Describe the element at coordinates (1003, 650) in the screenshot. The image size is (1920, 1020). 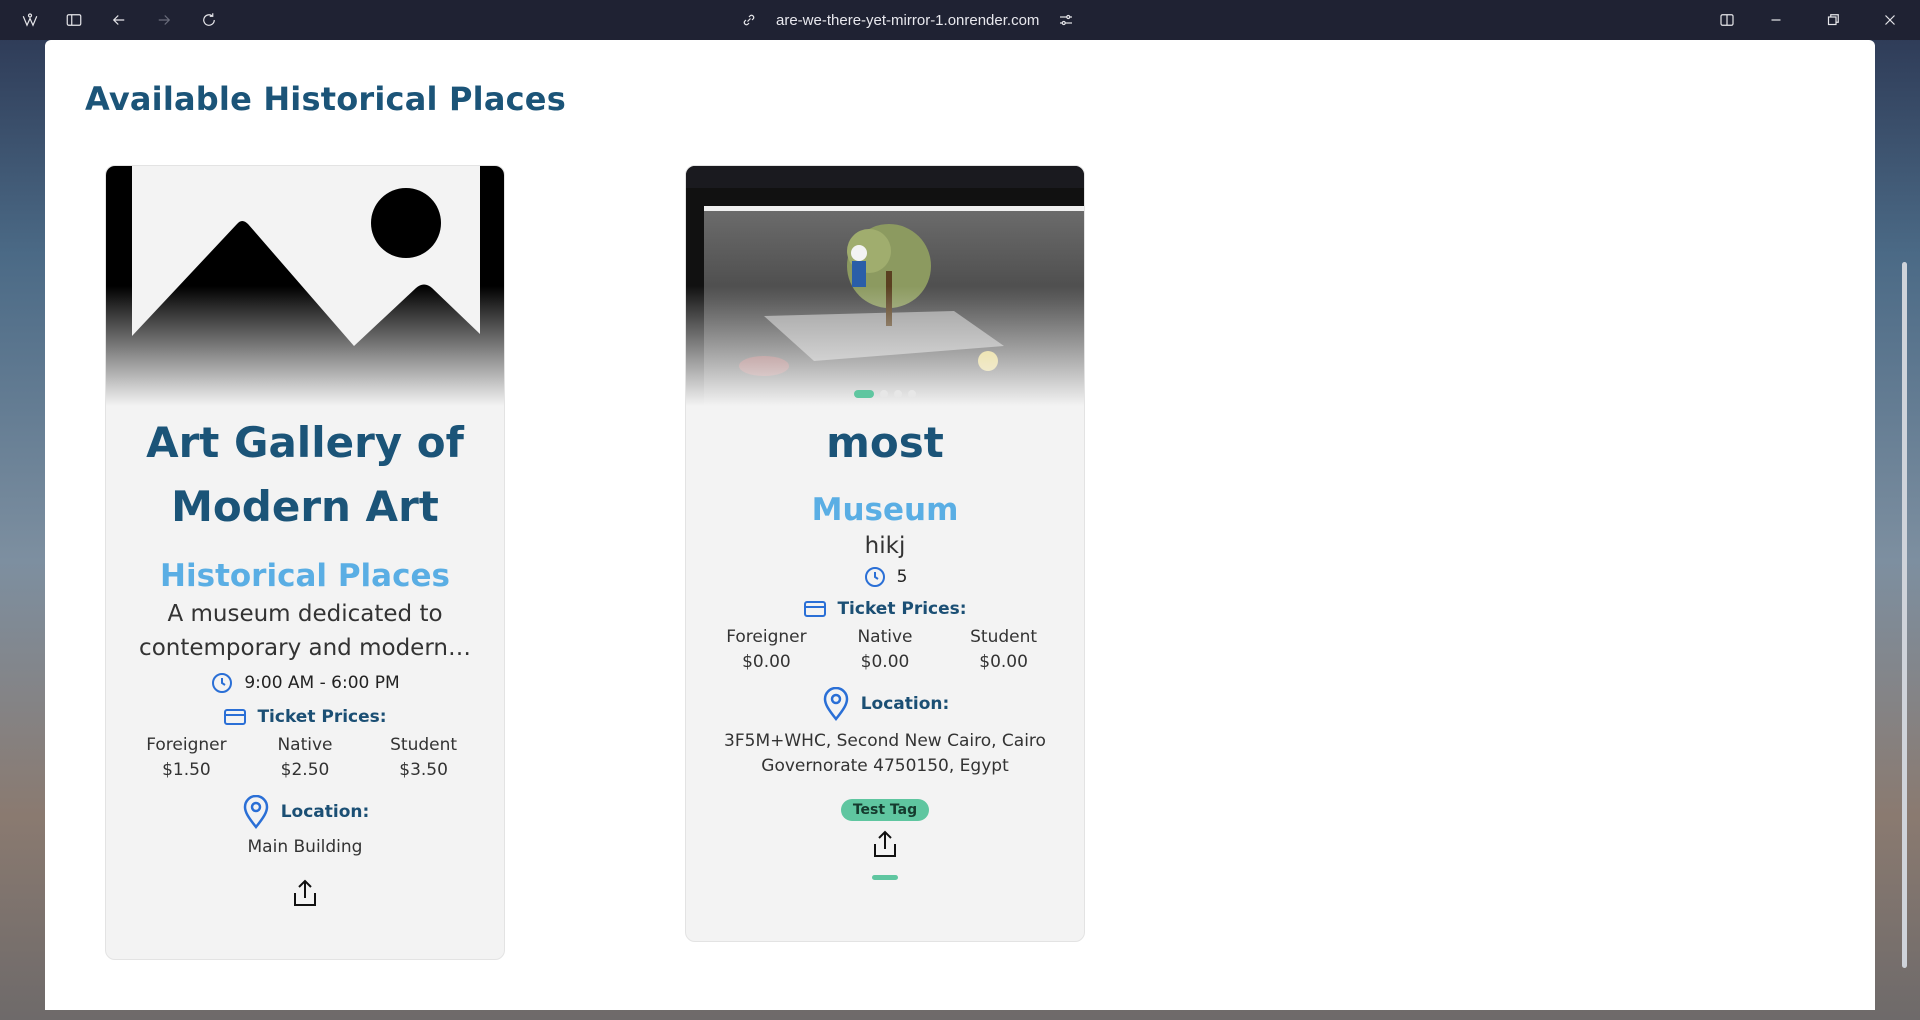
I see `price-student: Student $0.00` at that location.